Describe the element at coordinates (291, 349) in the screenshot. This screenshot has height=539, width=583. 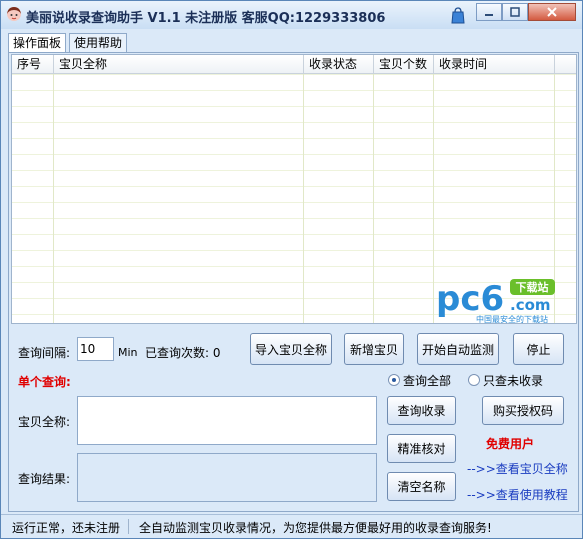
I see `import-items-button: 导入宝贝全称` at that location.